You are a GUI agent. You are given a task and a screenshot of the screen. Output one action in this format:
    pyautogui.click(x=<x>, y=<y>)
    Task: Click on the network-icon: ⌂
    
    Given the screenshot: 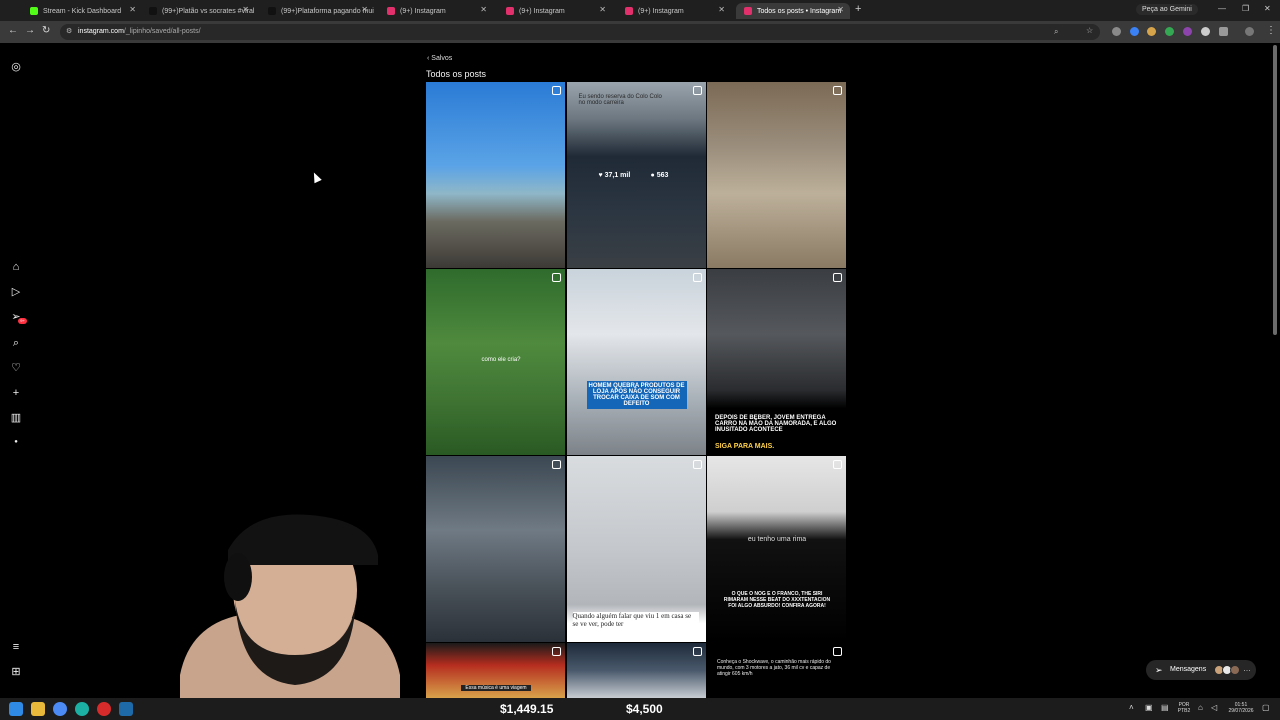 What is the action you would take?
    pyautogui.click(x=1200, y=707)
    